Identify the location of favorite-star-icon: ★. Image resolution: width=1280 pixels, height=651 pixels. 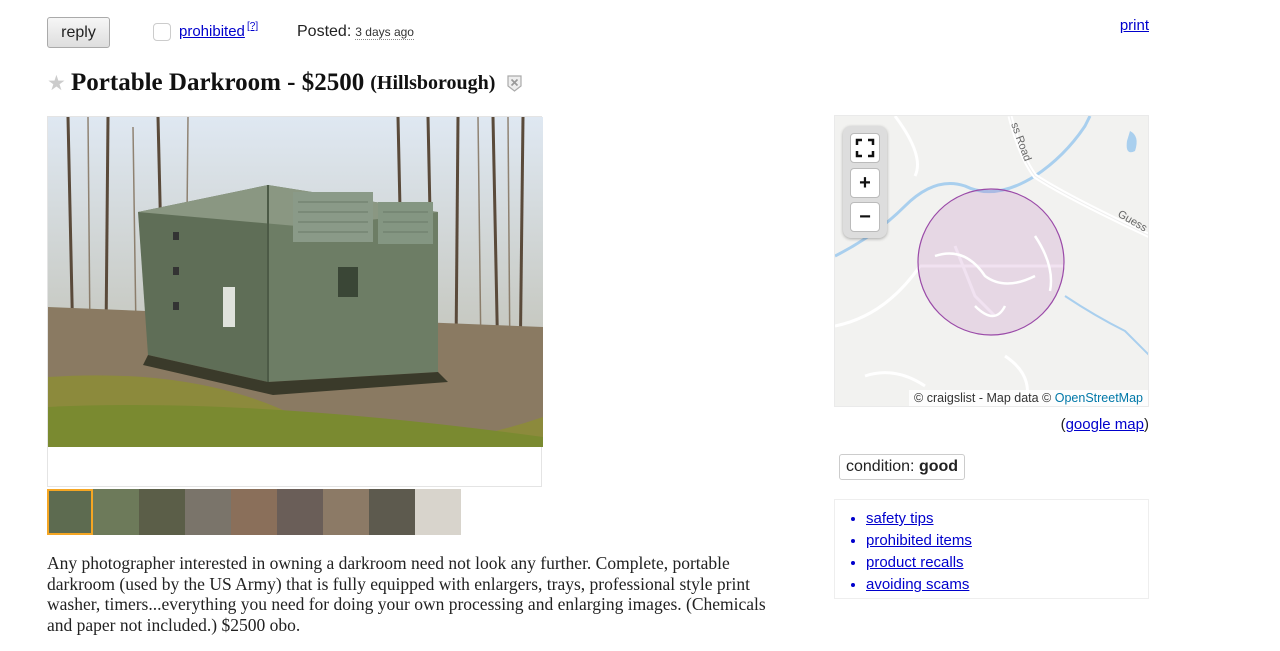
(56, 83).